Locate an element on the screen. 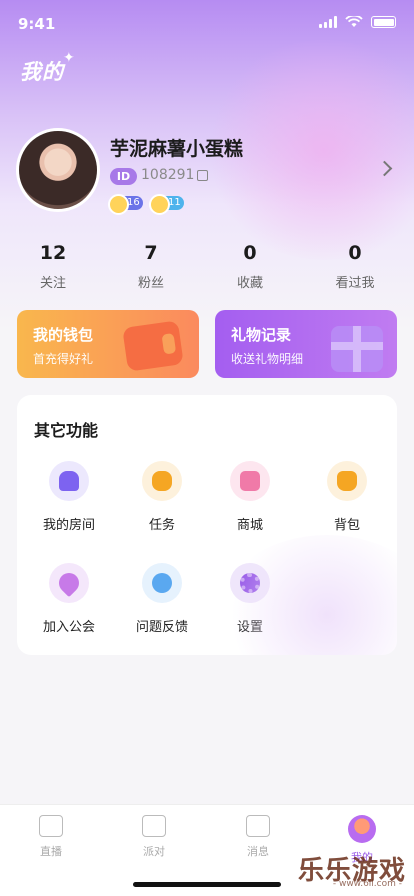 The image size is (414, 896). watermark-url: - www.6ll.com - is located at coordinates (367, 884).